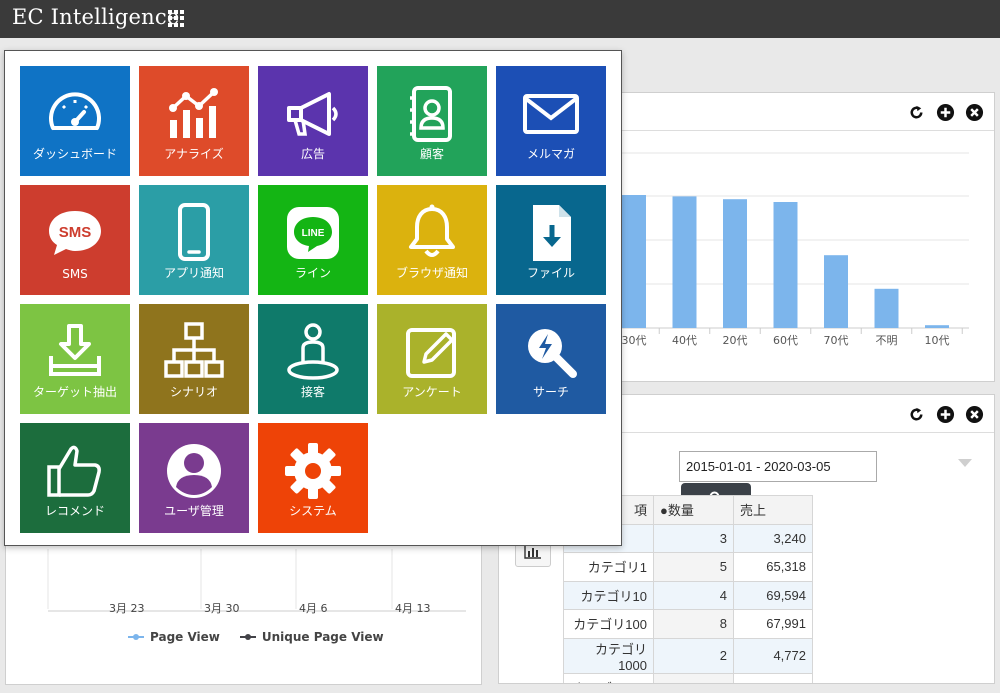 The width and height of the screenshot is (1000, 693). I want to click on count-cell: 3, so click(693, 677).